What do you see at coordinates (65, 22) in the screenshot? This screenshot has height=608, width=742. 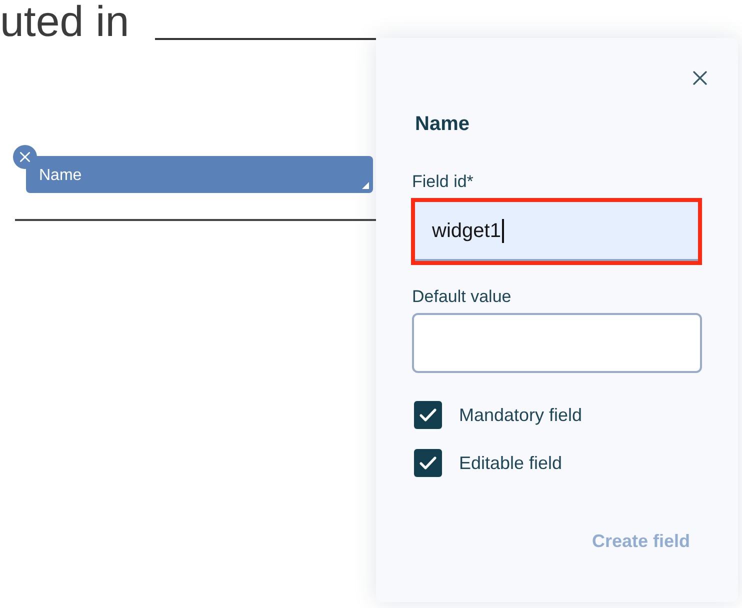 I see `document-text: uted in` at bounding box center [65, 22].